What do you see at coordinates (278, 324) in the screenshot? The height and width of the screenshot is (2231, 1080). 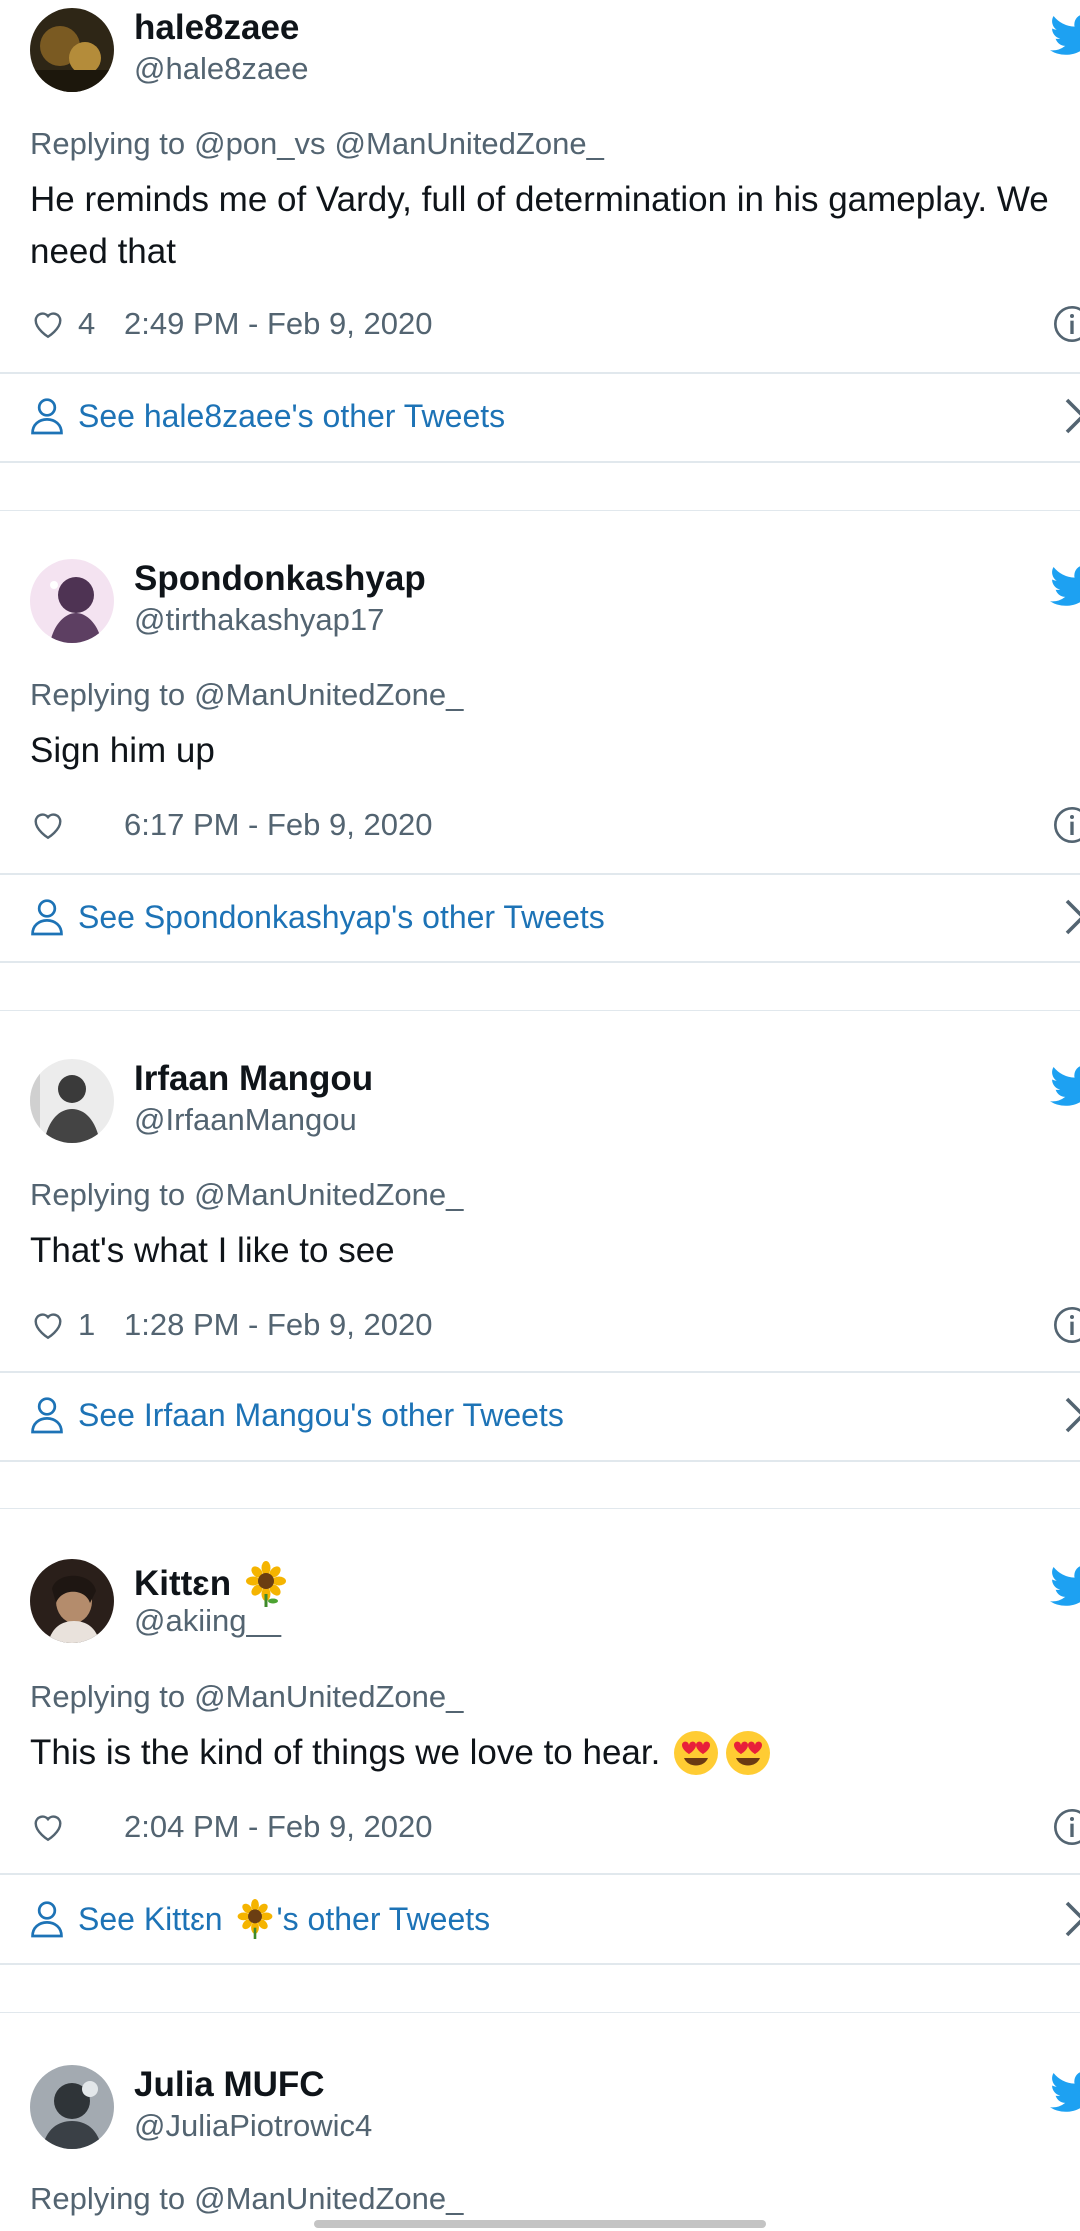 I see `timestamp: 2:49 PM - Feb 9, 2020` at bounding box center [278, 324].